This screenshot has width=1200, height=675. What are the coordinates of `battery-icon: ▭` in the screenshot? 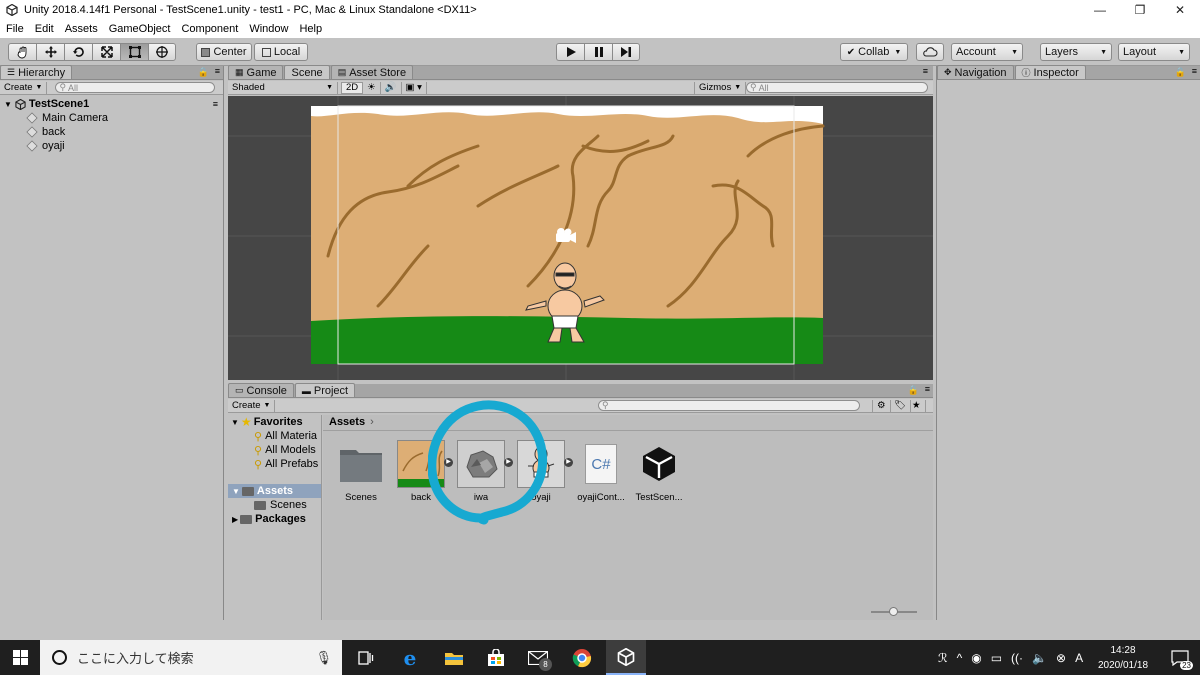 It's located at (996, 658).